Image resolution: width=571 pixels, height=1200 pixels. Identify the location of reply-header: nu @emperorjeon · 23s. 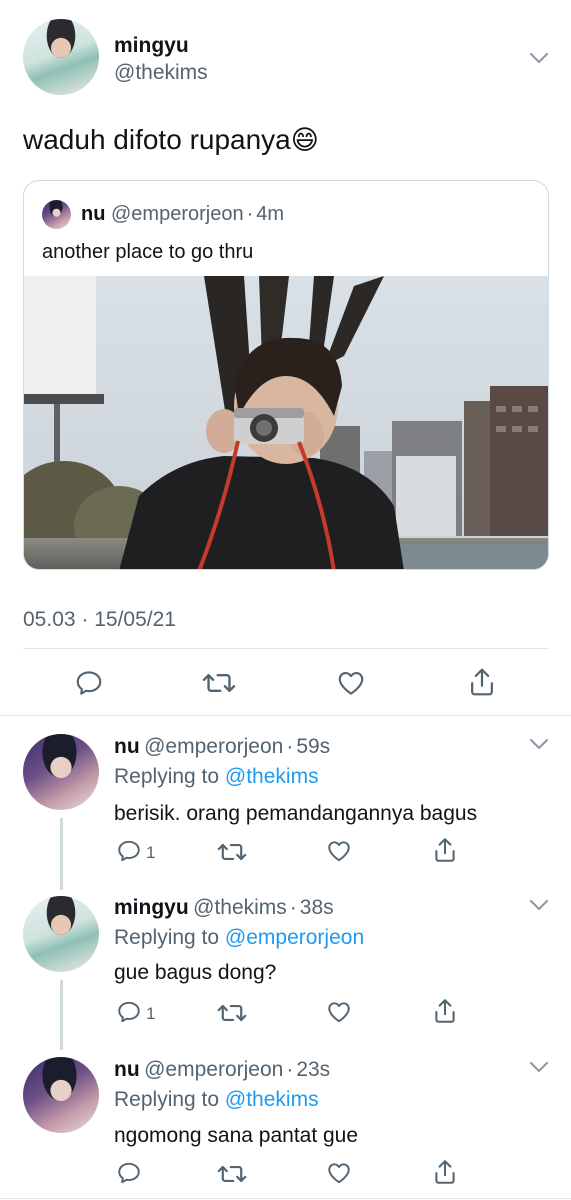
(222, 1070).